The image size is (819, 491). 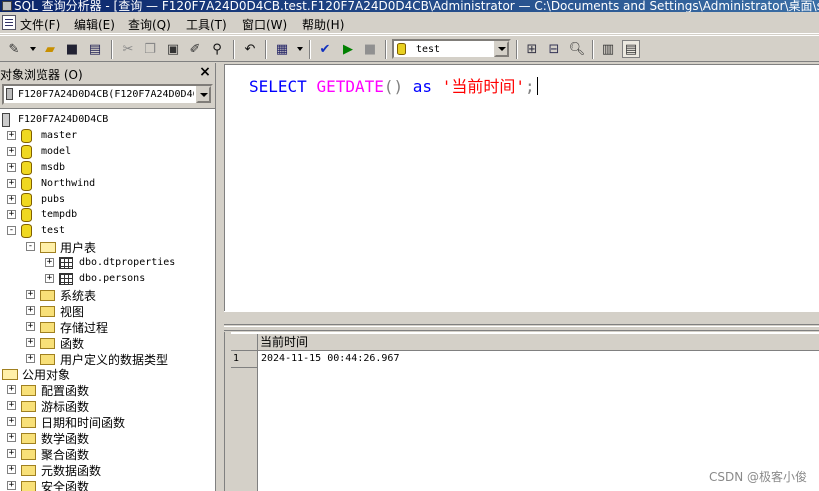 What do you see at coordinates (107, 327) in the screenshot?
I see `tree-item: + 存储过程` at bounding box center [107, 327].